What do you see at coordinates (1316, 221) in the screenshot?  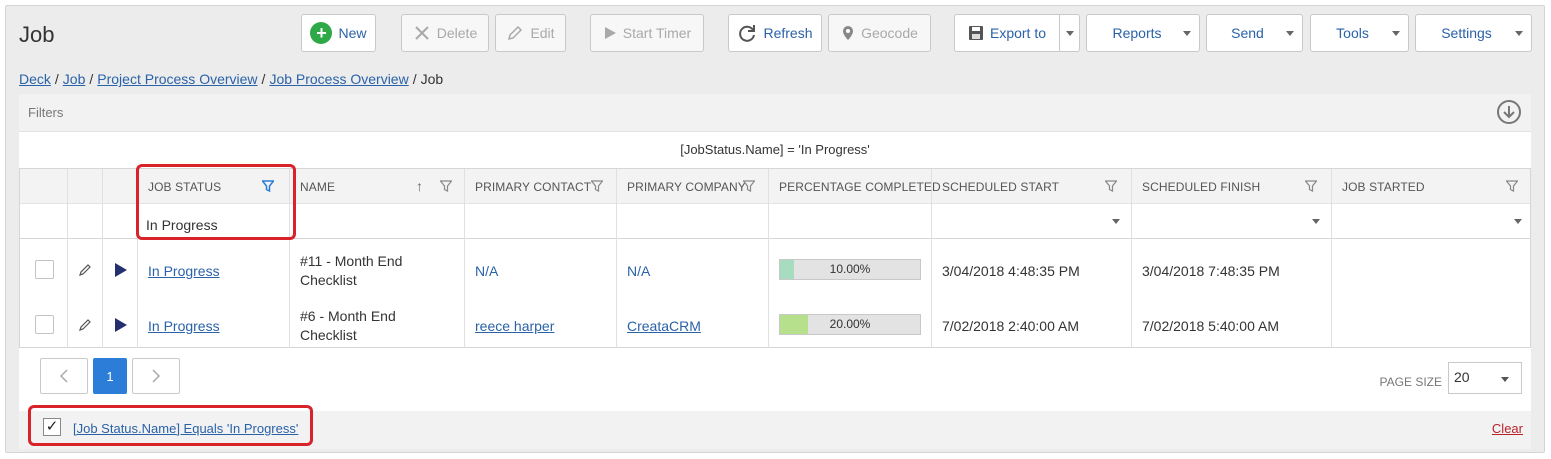 I see `scheduled-finish-filter-dropdown` at bounding box center [1316, 221].